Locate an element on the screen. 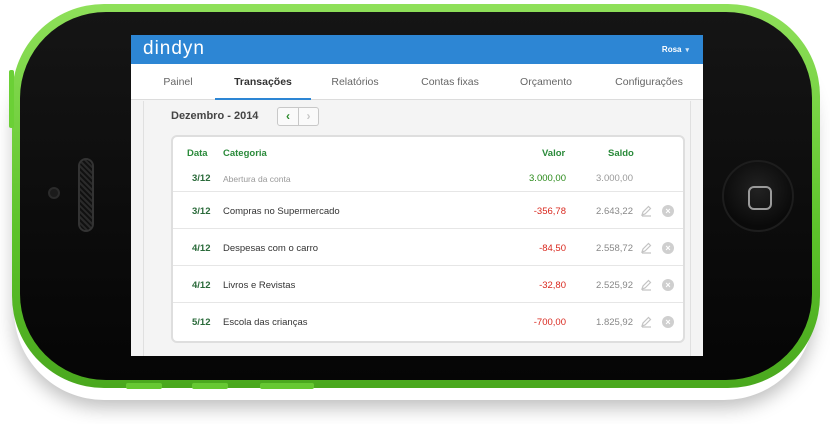 The height and width of the screenshot is (424, 830). previous-month-button: ‹ is located at coordinates (288, 116).